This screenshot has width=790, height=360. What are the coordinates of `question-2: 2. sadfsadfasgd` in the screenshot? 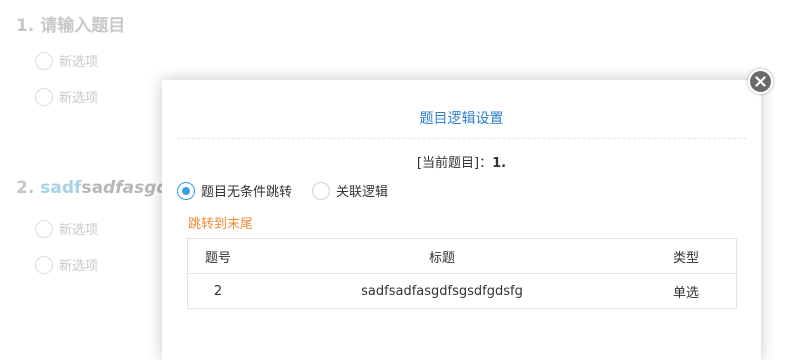 It's located at (92, 188).